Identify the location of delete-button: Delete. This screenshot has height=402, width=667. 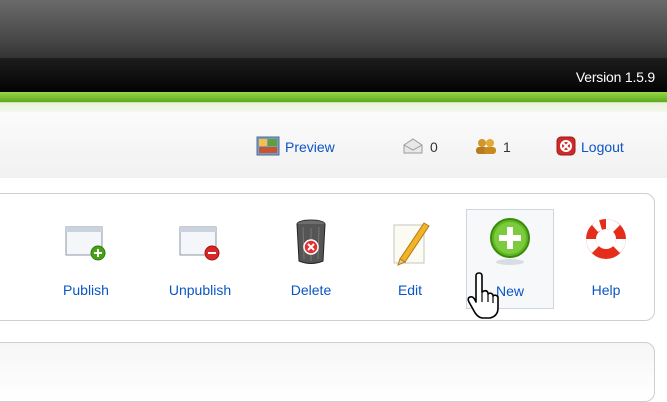
(311, 259).